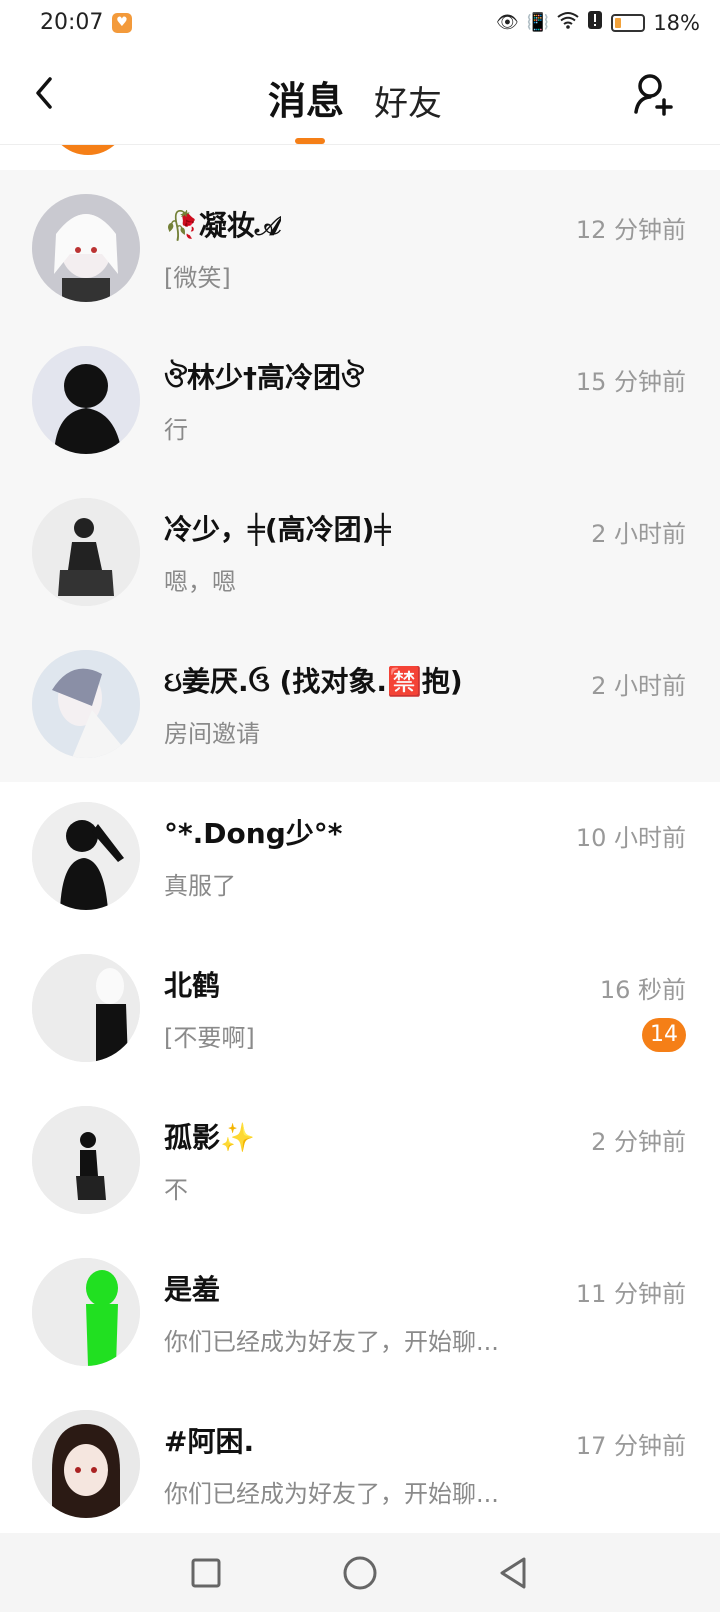  I want to click on message-time: 15 分钟前, so click(630, 382).